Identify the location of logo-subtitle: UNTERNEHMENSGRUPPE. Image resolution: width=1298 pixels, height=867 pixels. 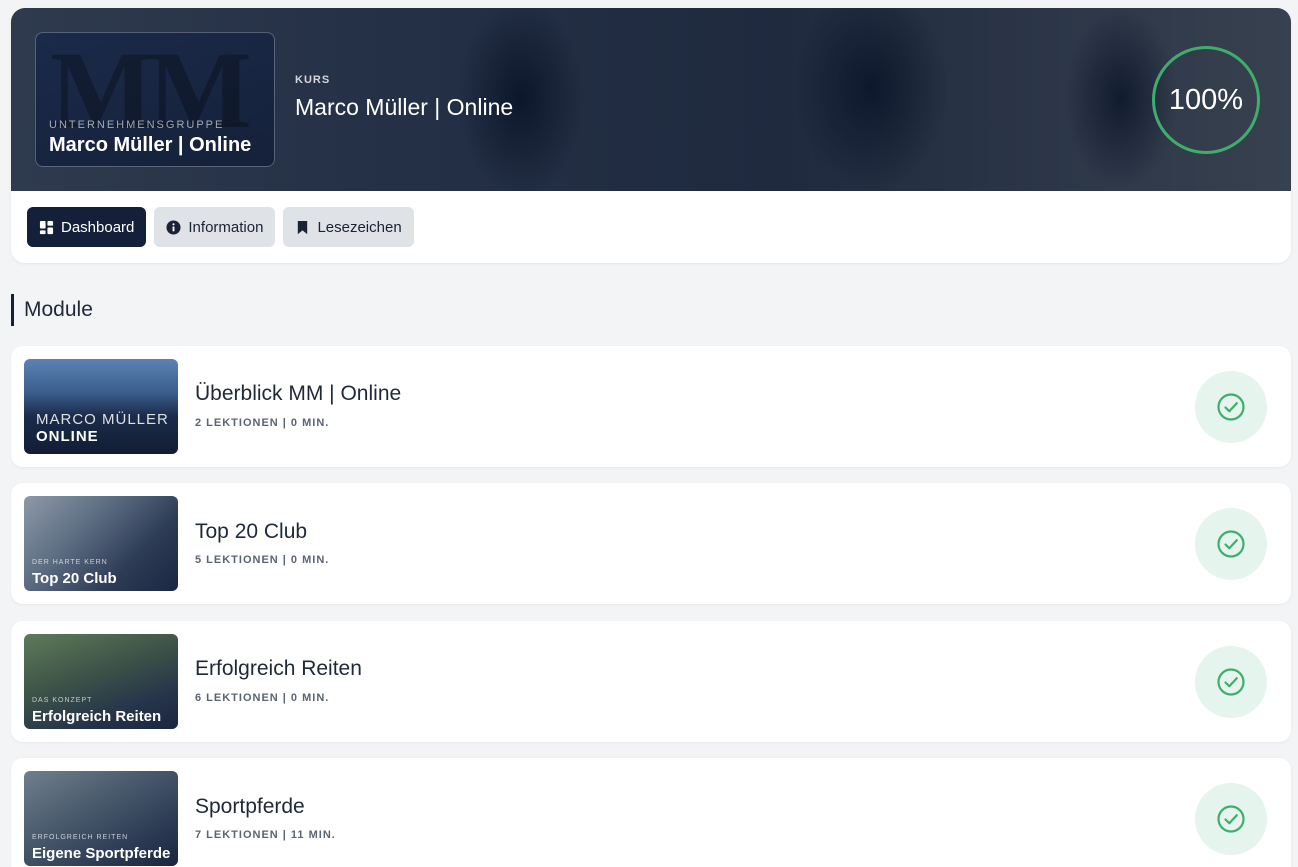
(137, 125).